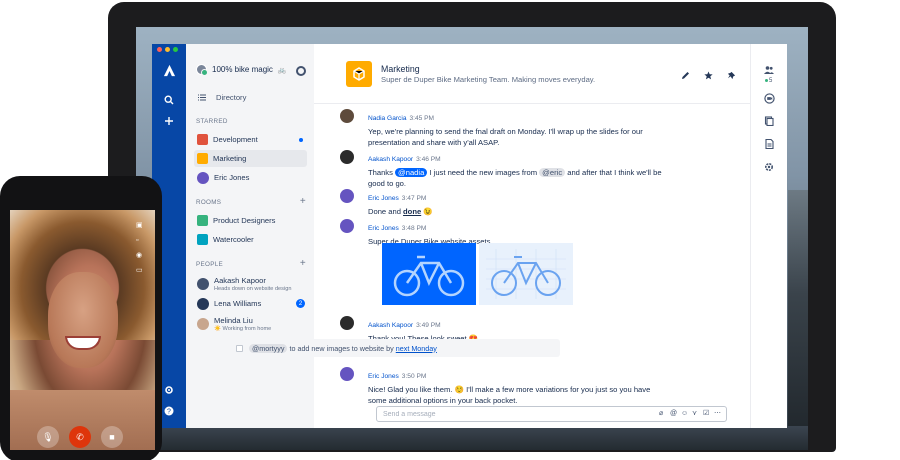 The height and width of the screenshot is (460, 900). I want to click on team-name: 100% bike magic, so click(242, 69).